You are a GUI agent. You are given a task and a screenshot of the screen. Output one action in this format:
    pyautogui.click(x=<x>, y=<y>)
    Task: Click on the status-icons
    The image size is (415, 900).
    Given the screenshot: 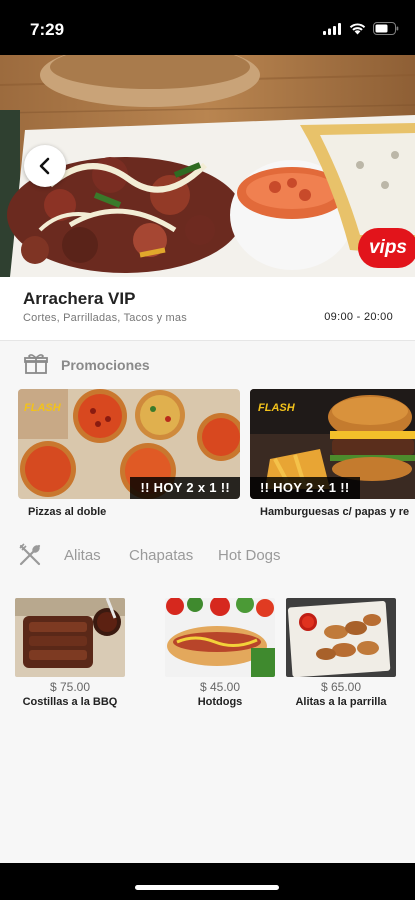 What is the action you would take?
    pyautogui.click(x=361, y=28)
    